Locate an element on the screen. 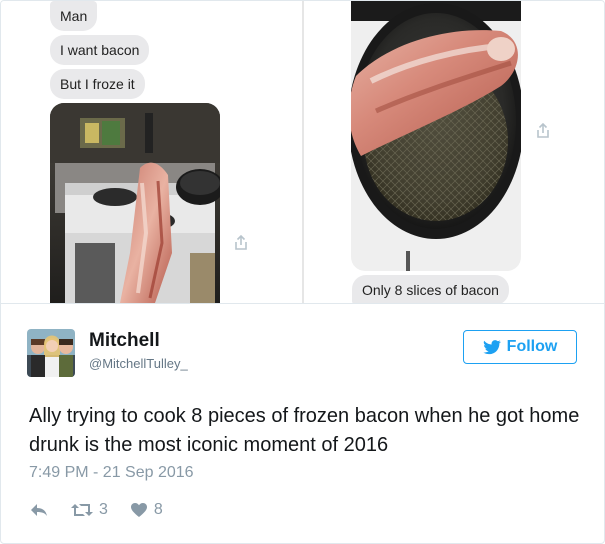 The image size is (605, 544). reply-button is located at coordinates (39, 510).